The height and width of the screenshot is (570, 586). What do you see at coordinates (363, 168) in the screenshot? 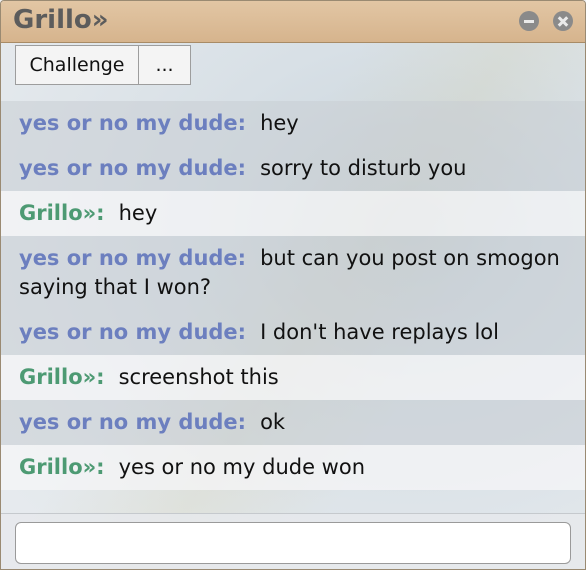
I see `message-text: sorry to disturb you` at bounding box center [363, 168].